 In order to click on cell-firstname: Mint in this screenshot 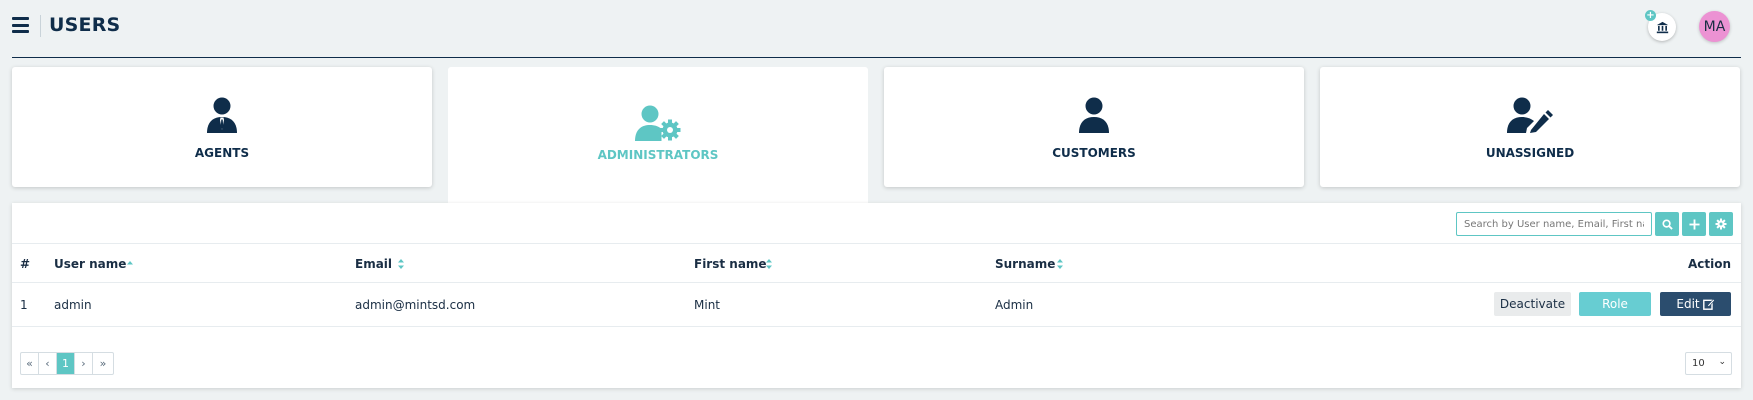, I will do `click(707, 305)`.